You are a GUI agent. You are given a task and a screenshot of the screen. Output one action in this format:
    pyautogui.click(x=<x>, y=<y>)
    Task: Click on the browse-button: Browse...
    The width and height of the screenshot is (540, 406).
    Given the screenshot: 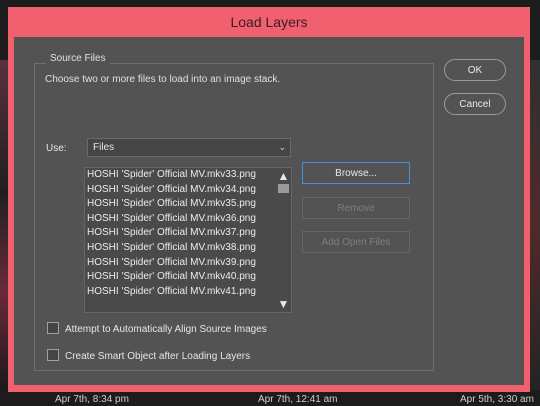 What is the action you would take?
    pyautogui.click(x=356, y=173)
    